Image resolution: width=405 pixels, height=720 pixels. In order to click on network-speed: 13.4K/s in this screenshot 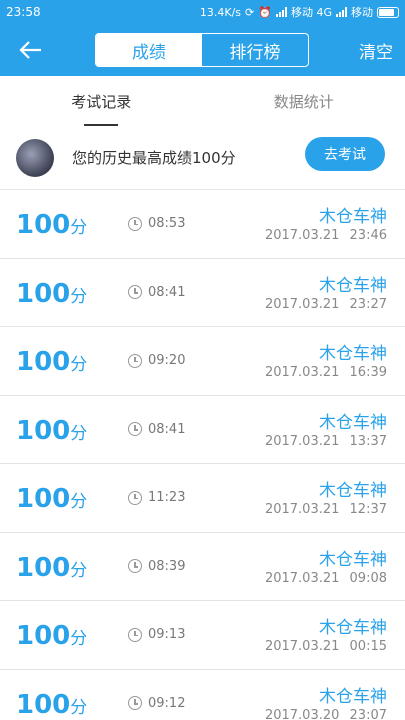, I will do `click(220, 12)`.